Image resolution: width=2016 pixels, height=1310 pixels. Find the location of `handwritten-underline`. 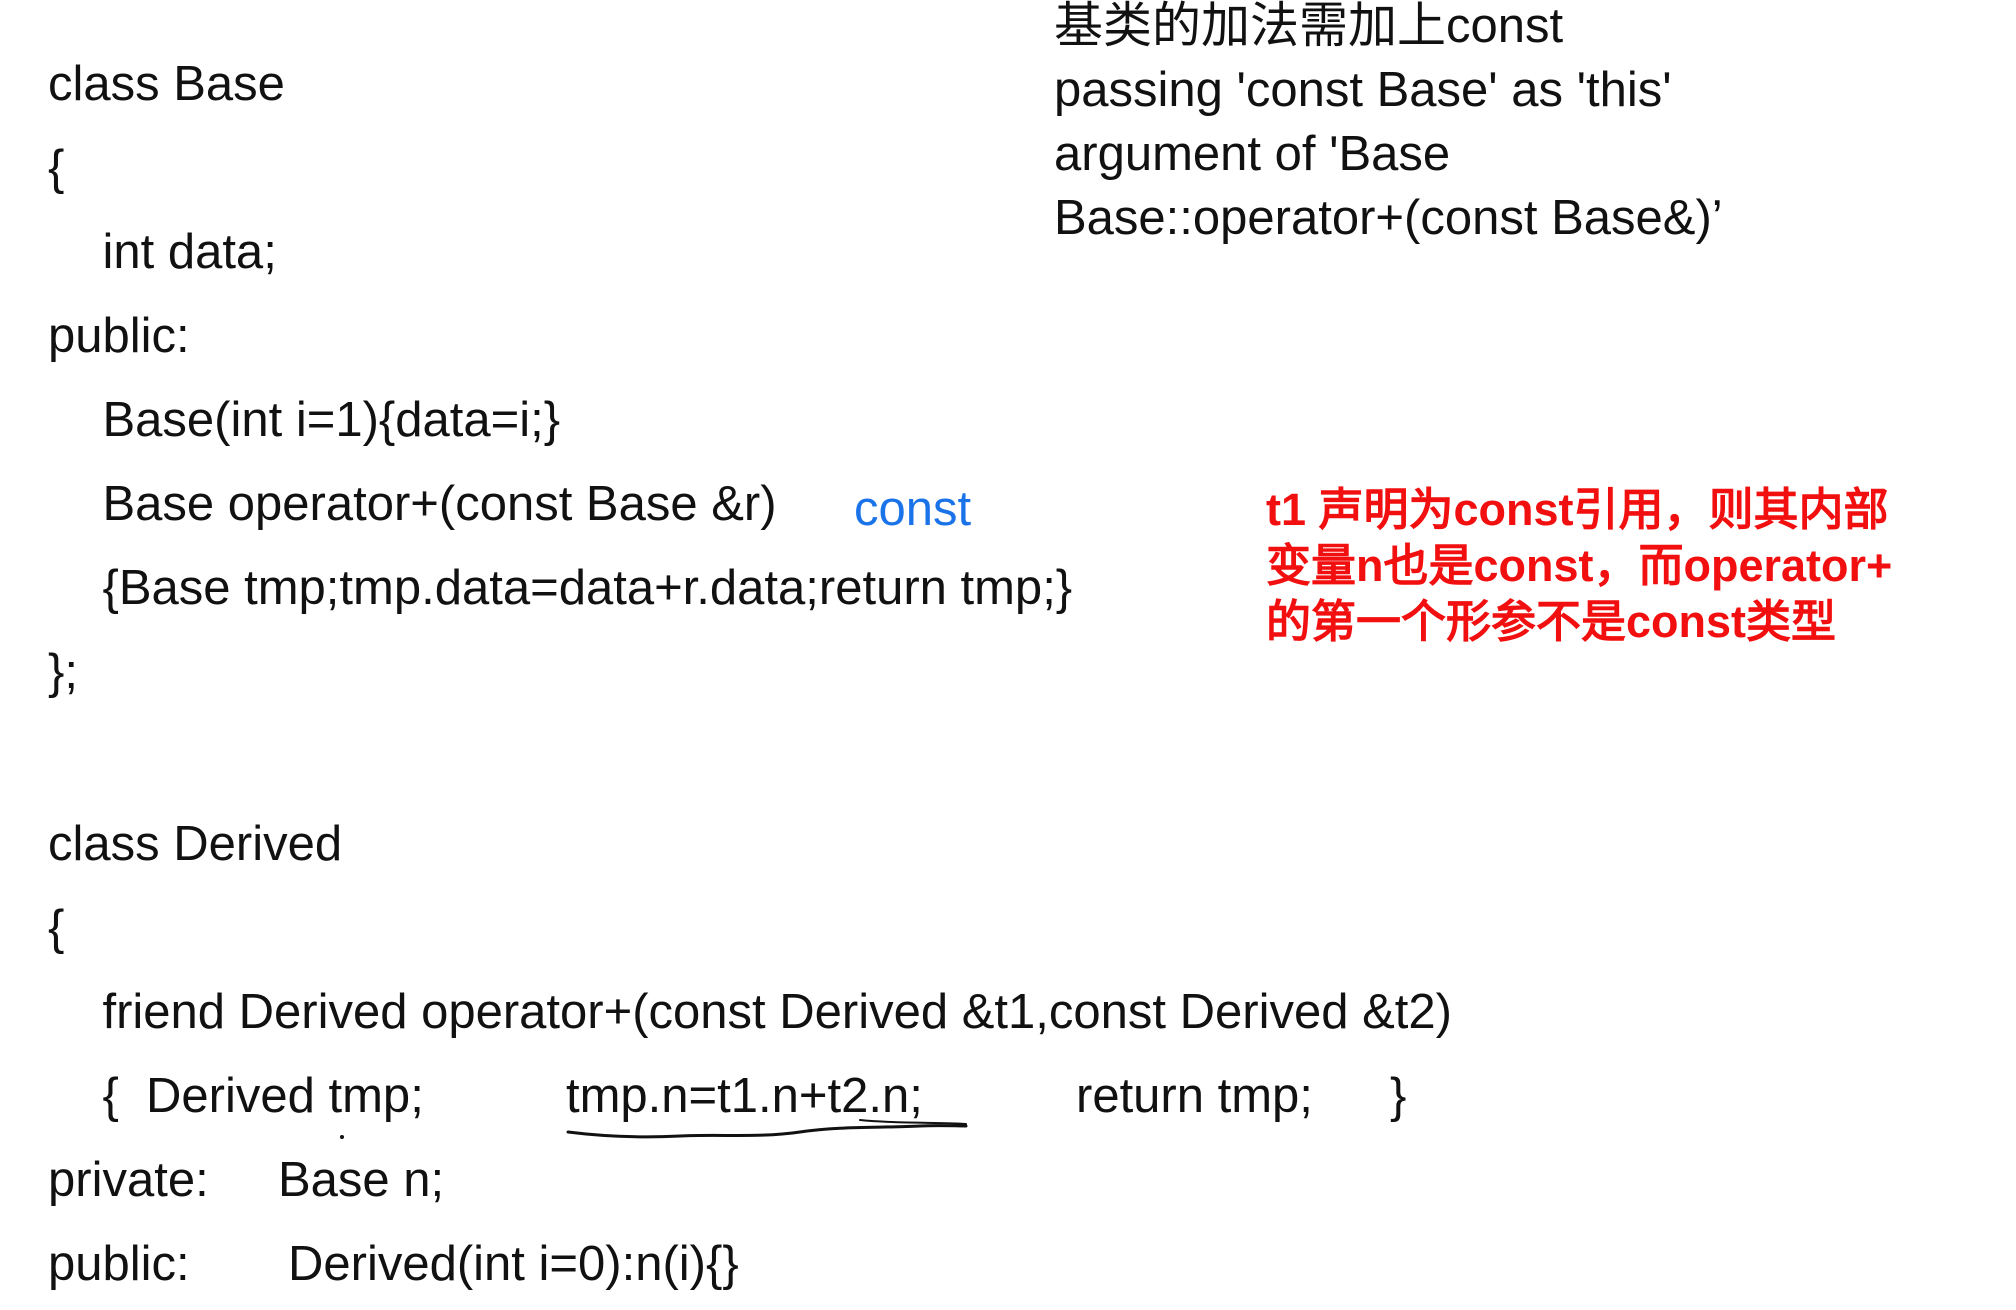

handwritten-underline is located at coordinates (654, 1129).